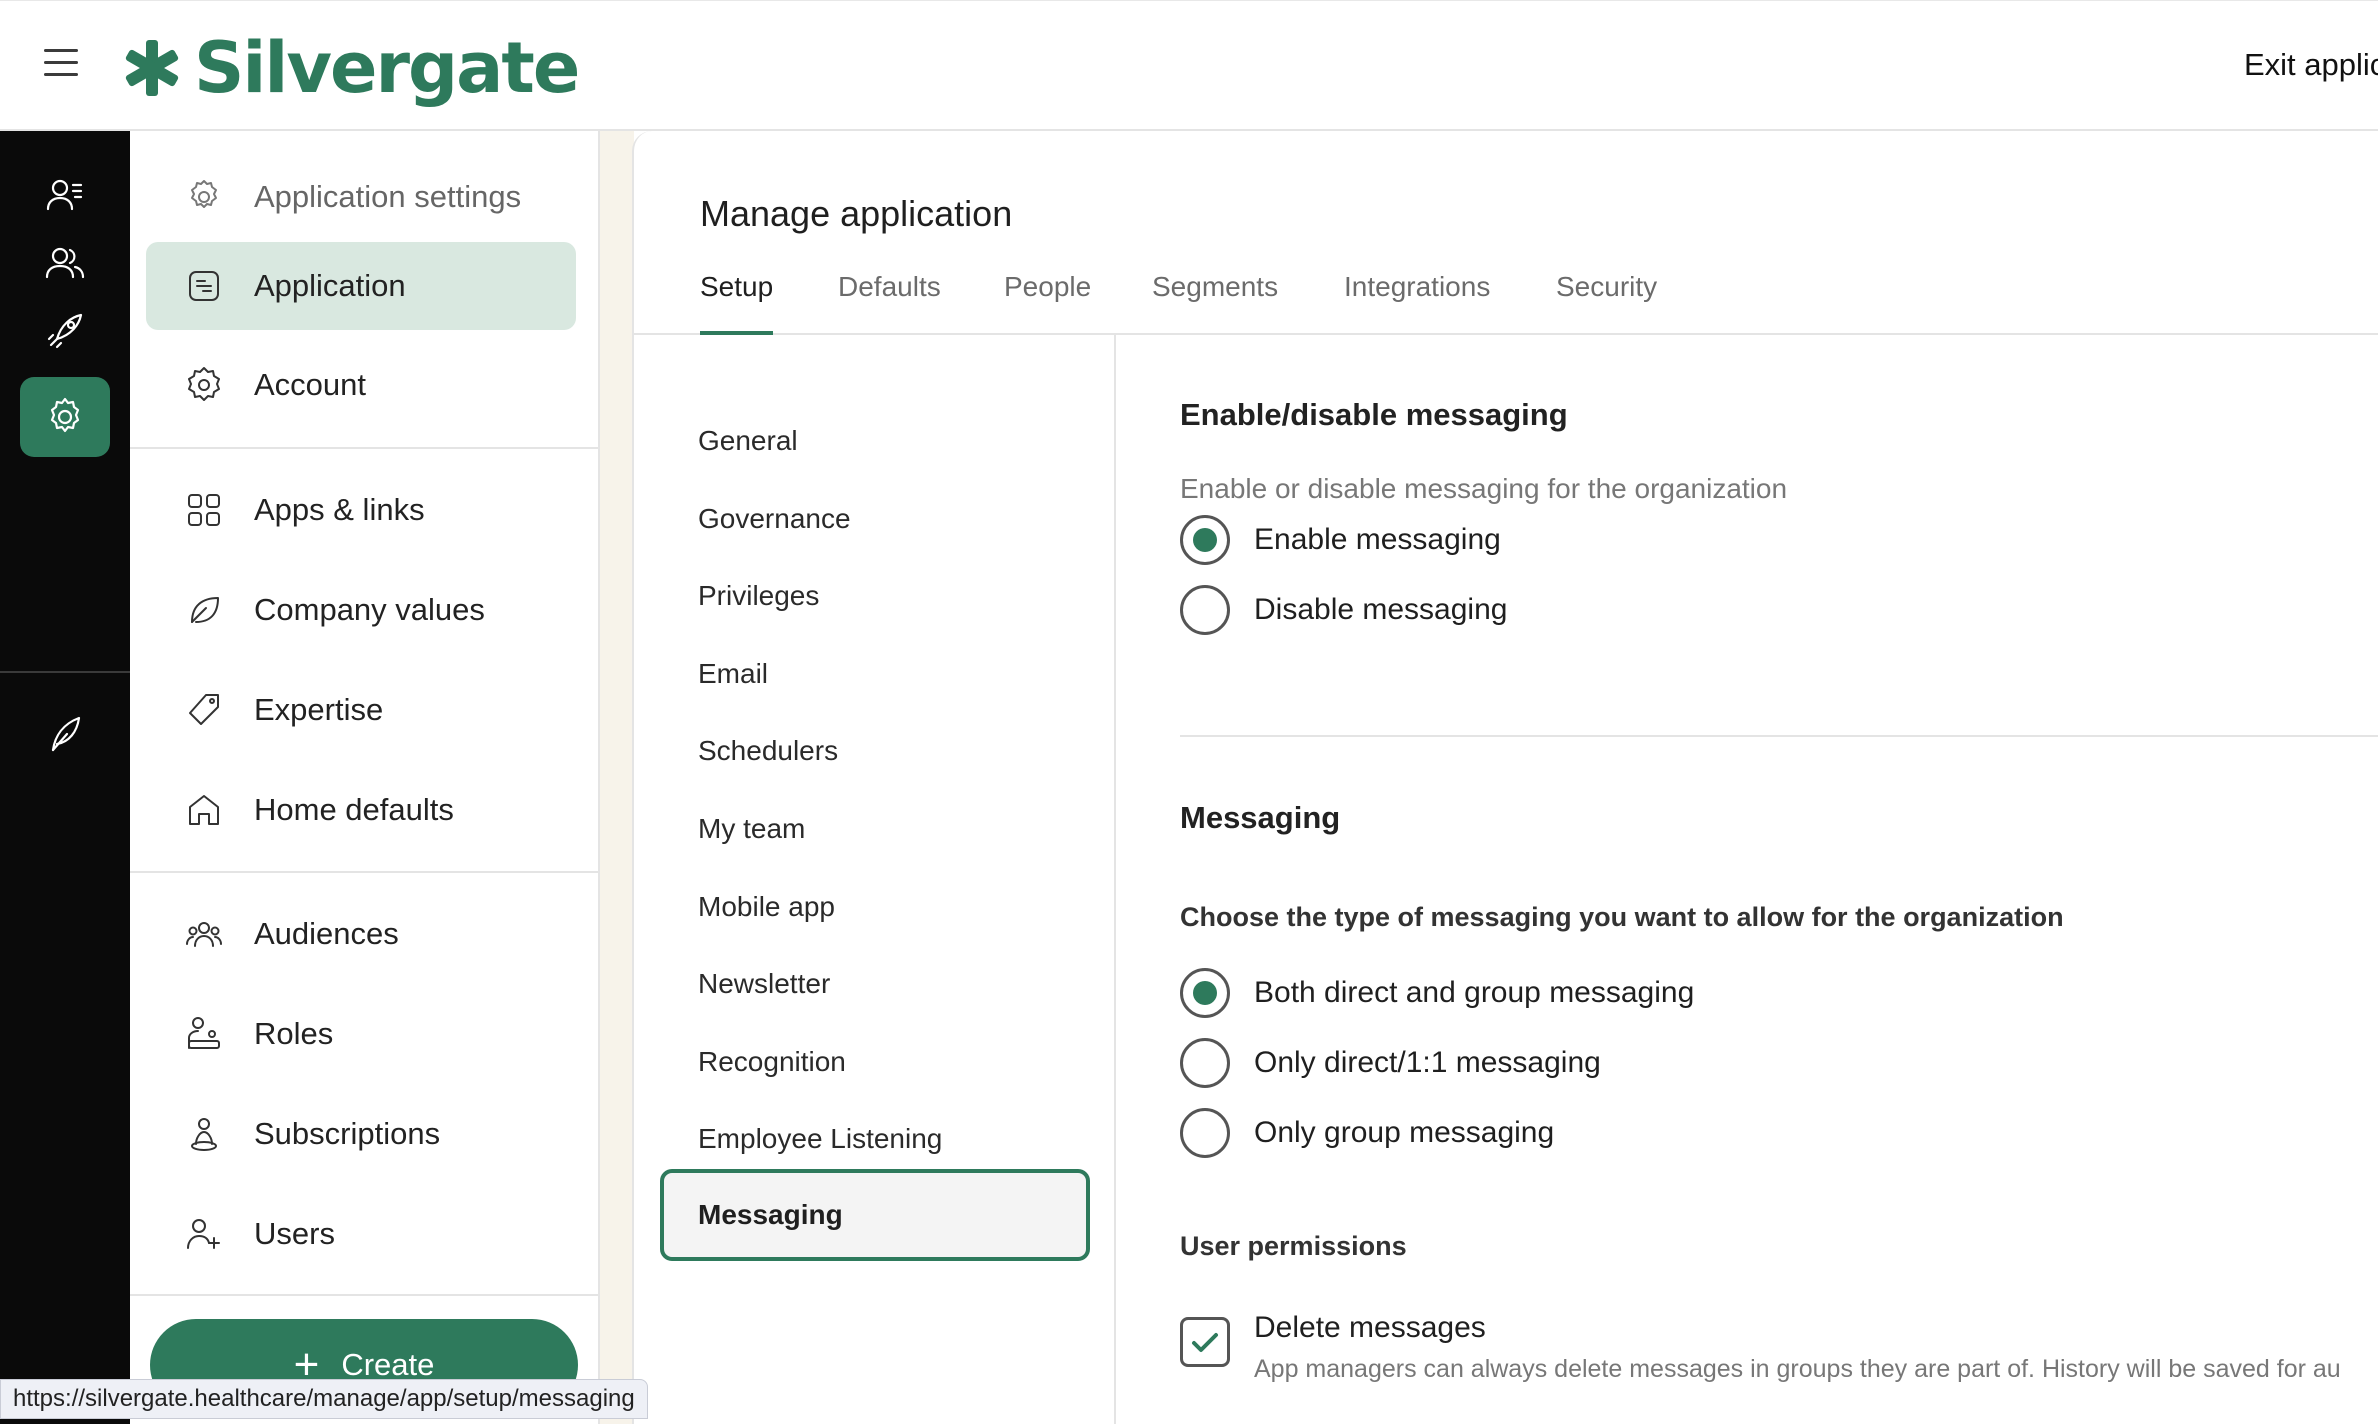 Image resolution: width=2378 pixels, height=1424 pixels. Describe the element at coordinates (204, 384) in the screenshot. I see `gear-badge-icon` at that location.